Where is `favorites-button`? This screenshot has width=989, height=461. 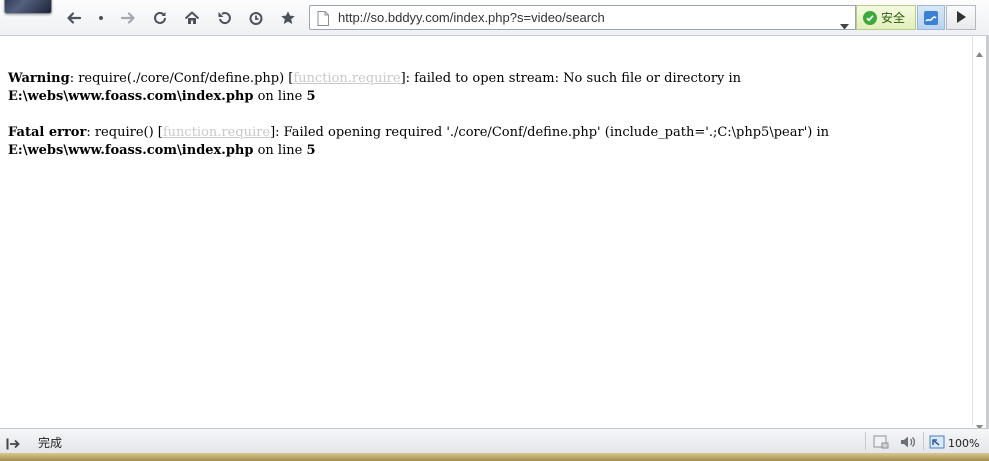
favorites-button is located at coordinates (288, 18).